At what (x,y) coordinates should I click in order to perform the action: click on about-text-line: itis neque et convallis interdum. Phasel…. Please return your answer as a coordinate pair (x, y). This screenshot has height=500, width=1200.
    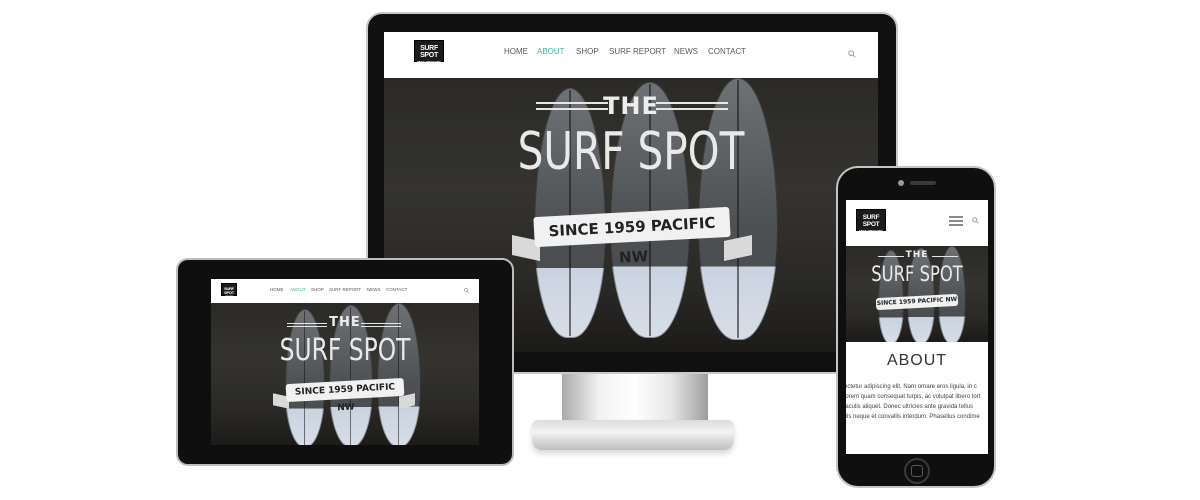
    Looking at the image, I should click on (913, 417).